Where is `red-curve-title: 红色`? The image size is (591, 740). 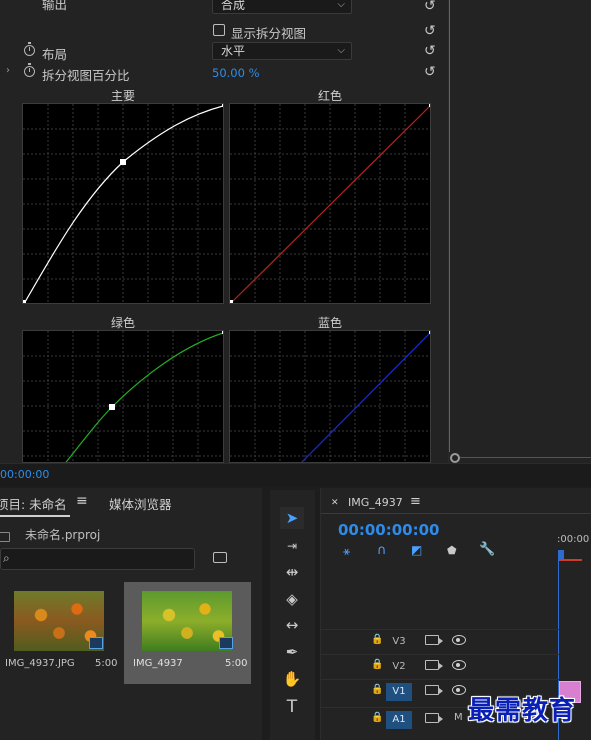
red-curve-title: 红色 is located at coordinates (329, 96).